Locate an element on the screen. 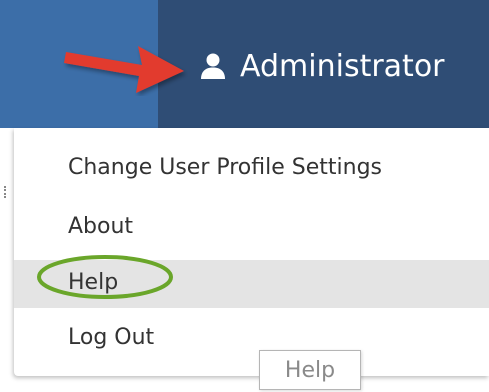  menu-item-about: About is located at coordinates (100, 227).